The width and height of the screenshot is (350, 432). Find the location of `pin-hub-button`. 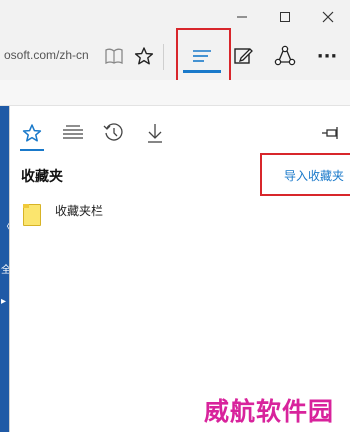

pin-hub-button is located at coordinates (331, 133).